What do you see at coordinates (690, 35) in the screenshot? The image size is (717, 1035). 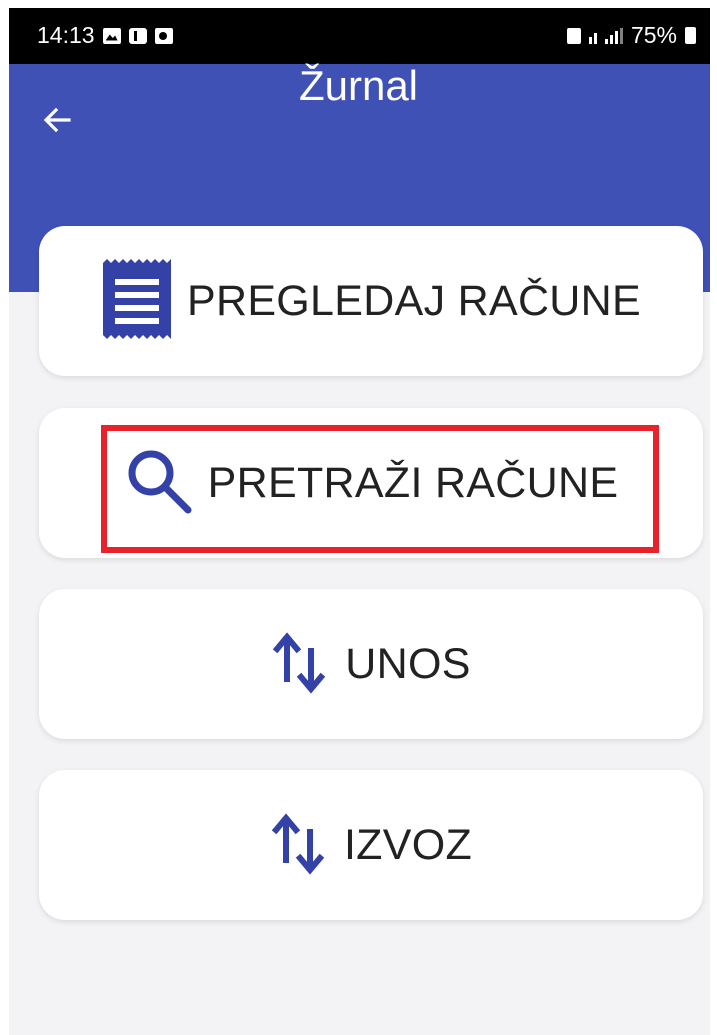 I see `battery-icon` at bounding box center [690, 35].